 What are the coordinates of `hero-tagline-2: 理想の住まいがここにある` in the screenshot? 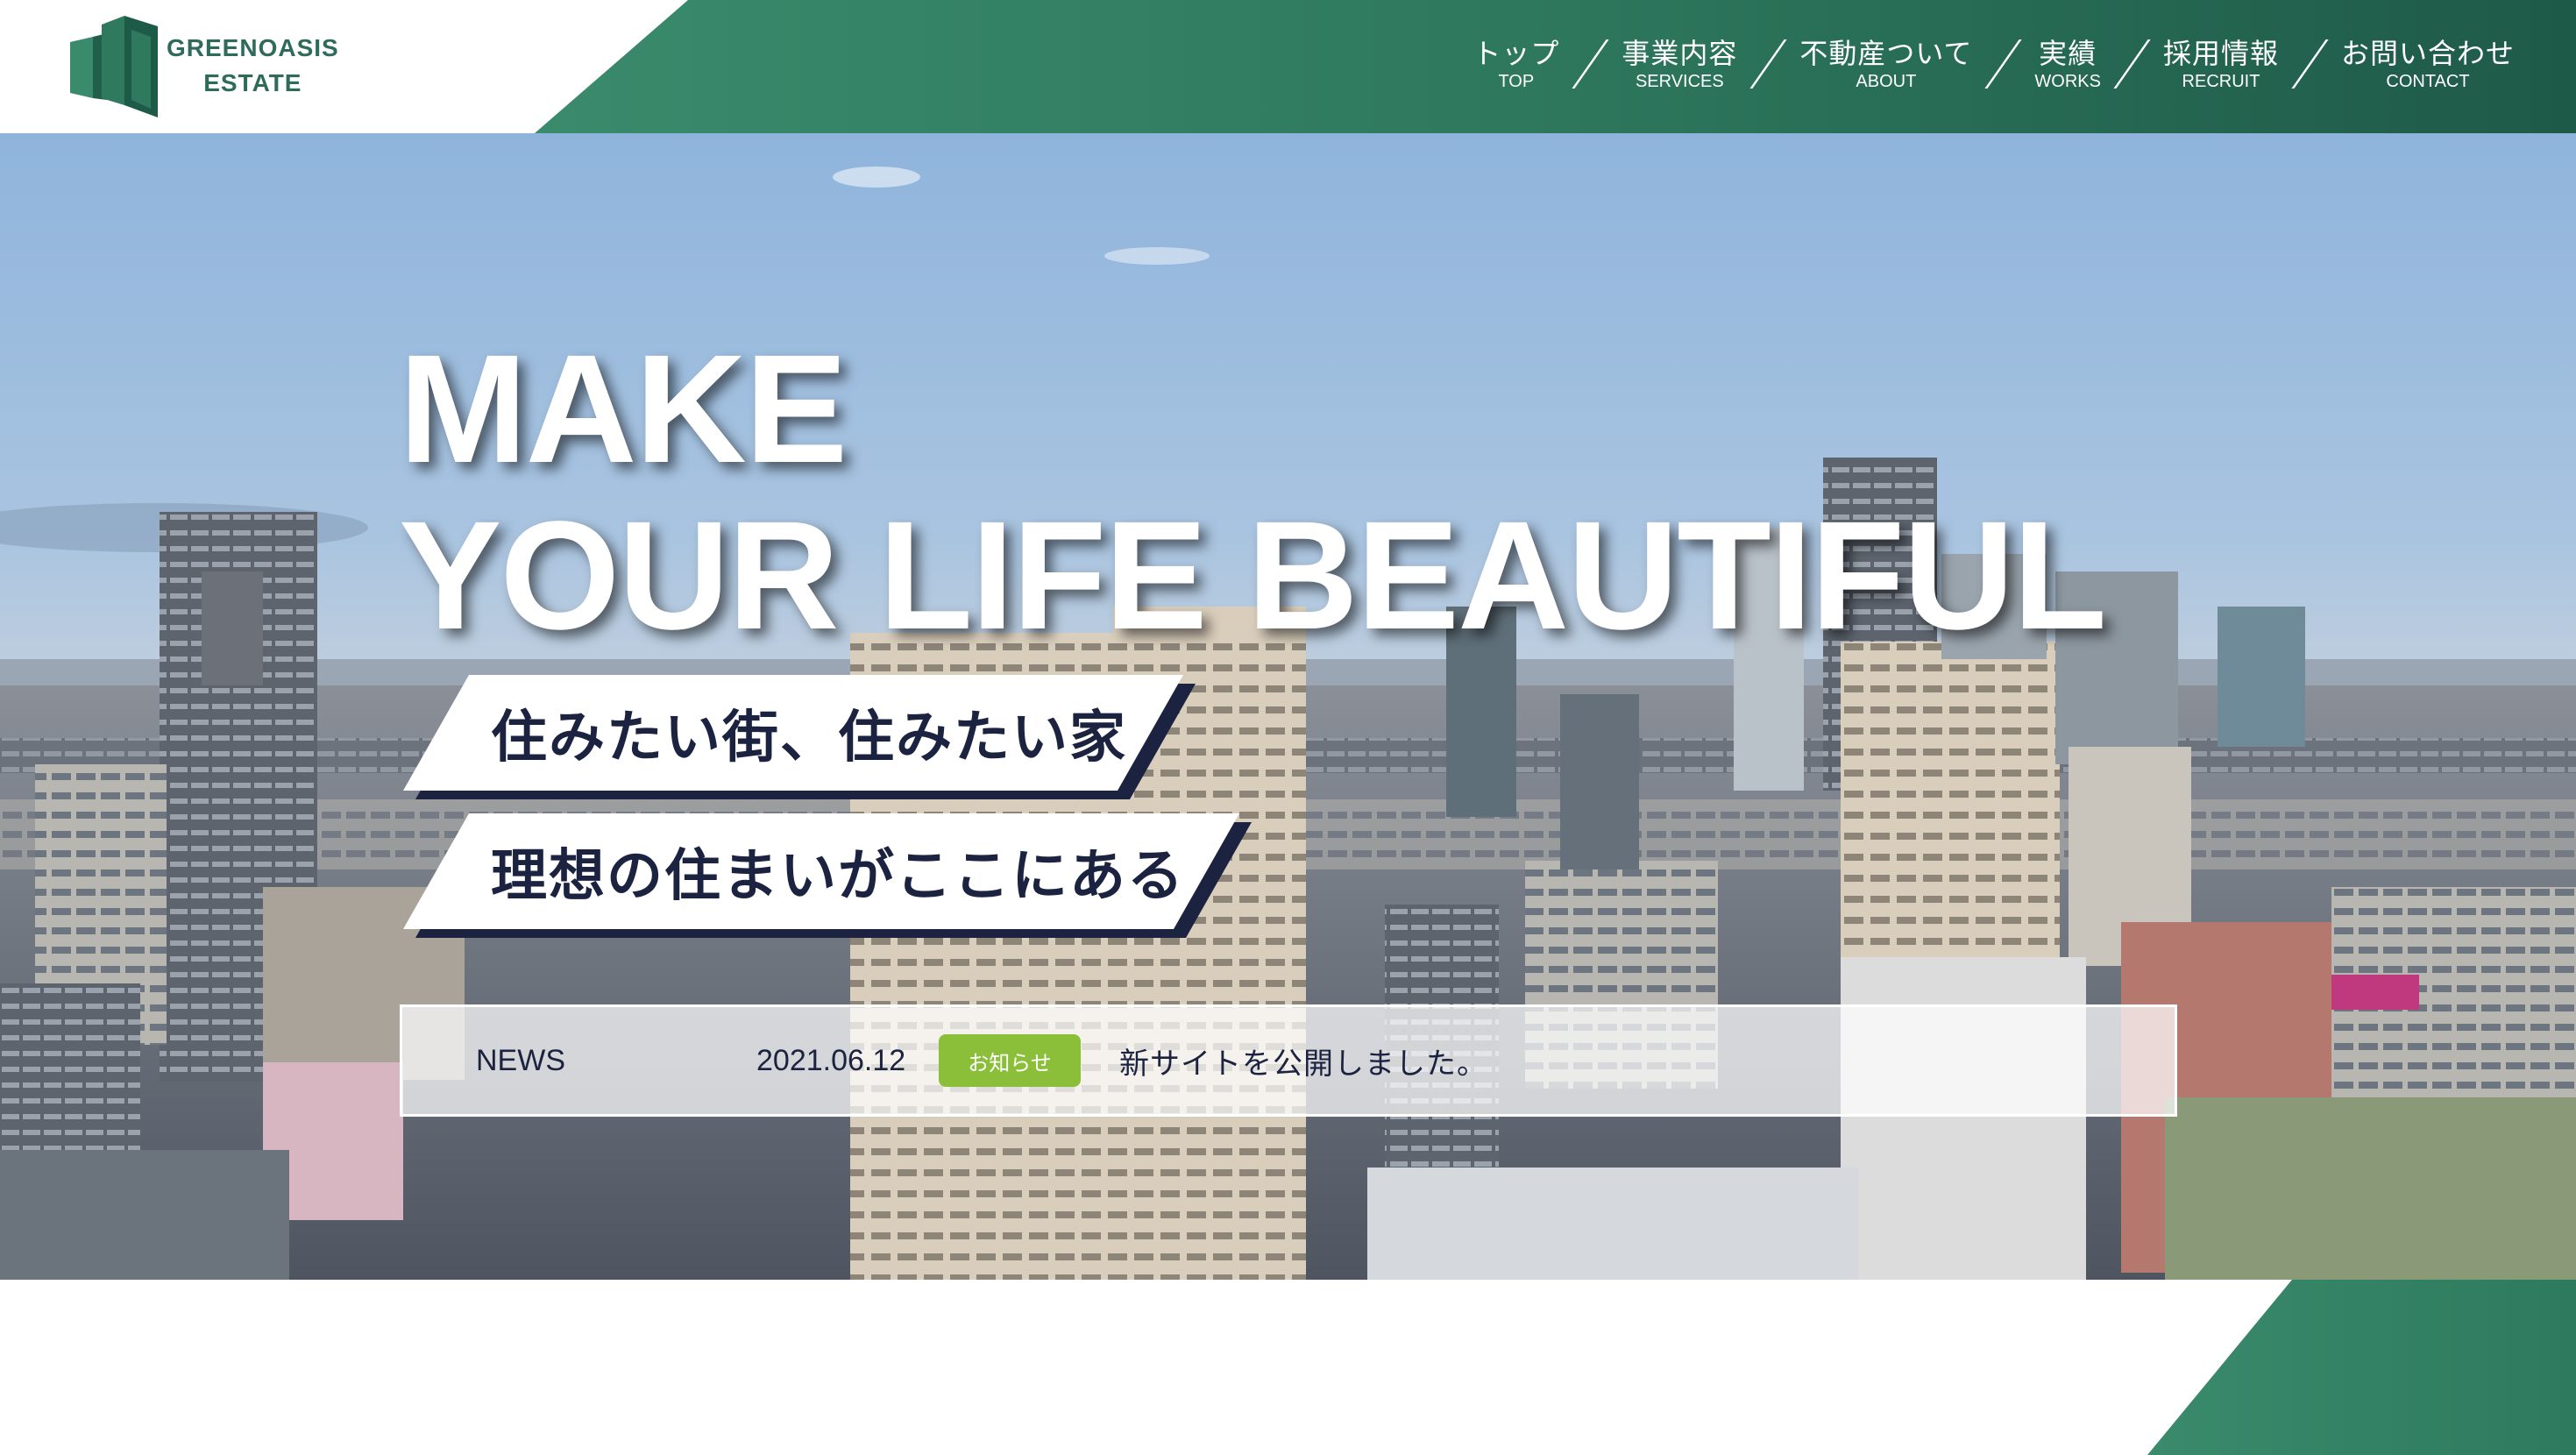 It's located at (824, 871).